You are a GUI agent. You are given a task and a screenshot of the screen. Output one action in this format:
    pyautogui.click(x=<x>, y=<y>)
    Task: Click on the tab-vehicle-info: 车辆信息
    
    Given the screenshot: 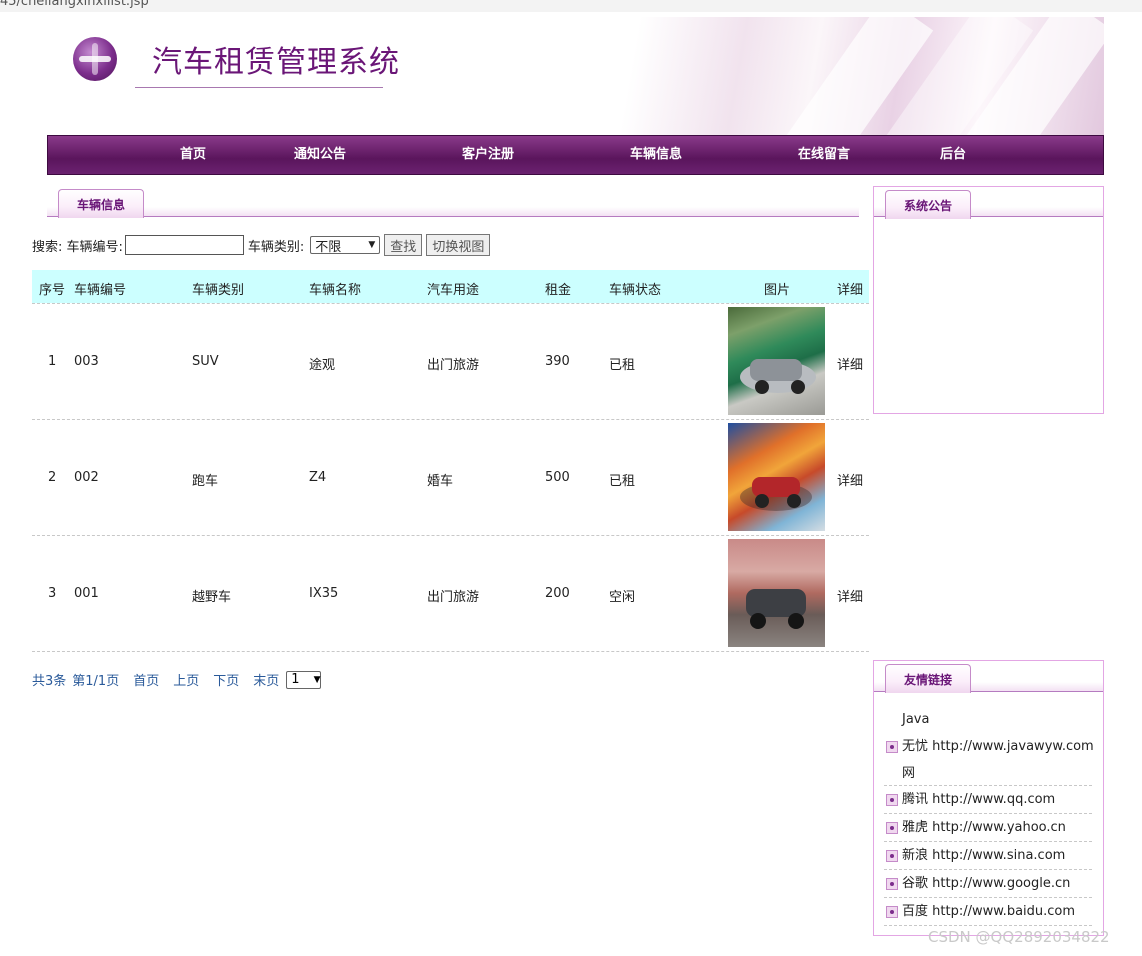 What is the action you would take?
    pyautogui.click(x=101, y=203)
    